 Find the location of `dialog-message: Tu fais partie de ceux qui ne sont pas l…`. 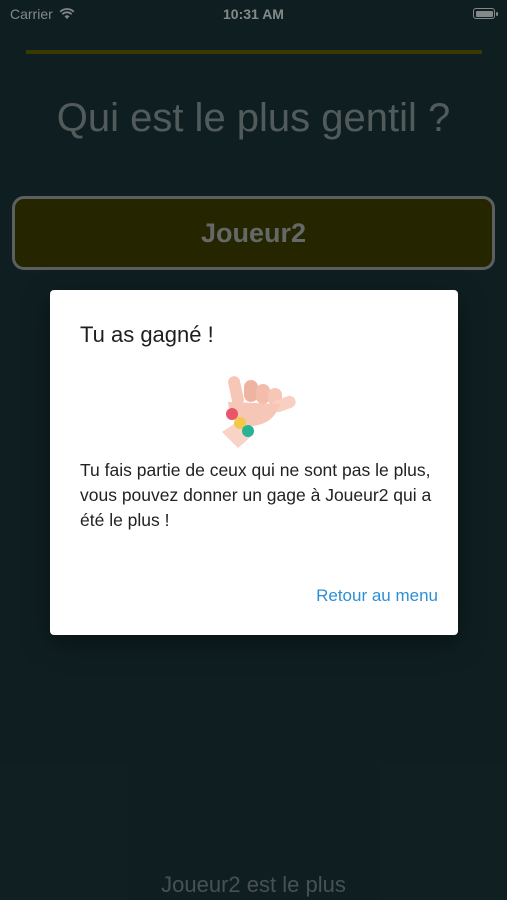

dialog-message: Tu fais partie de ceux qui ne sont pas l… is located at coordinates (256, 495).